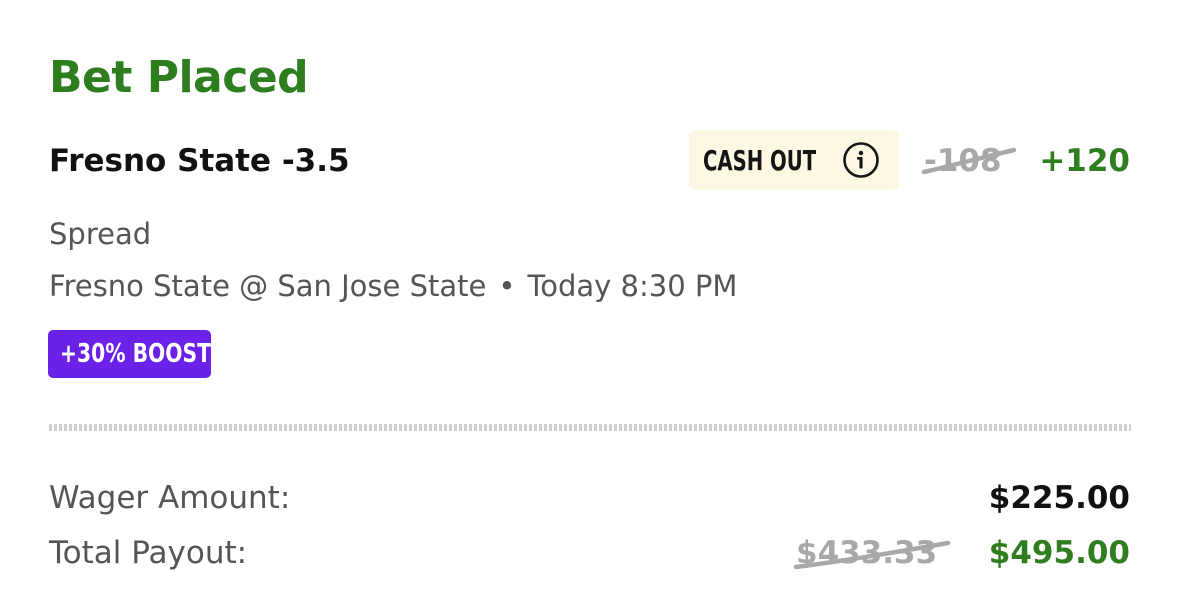 This screenshot has width=1179, height=598. What do you see at coordinates (135, 354) in the screenshot?
I see `boost-label: +30% BOOST` at bounding box center [135, 354].